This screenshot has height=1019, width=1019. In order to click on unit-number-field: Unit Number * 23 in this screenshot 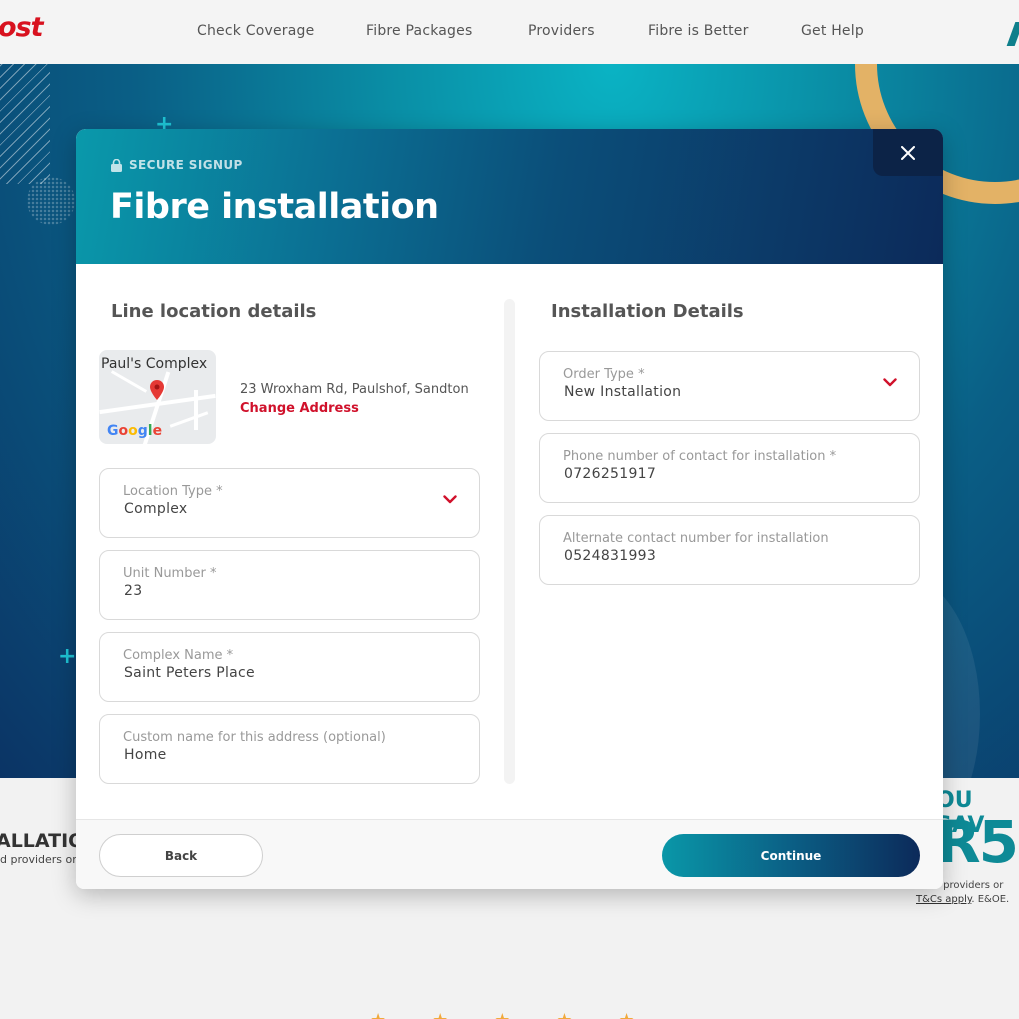, I will do `click(289, 585)`.